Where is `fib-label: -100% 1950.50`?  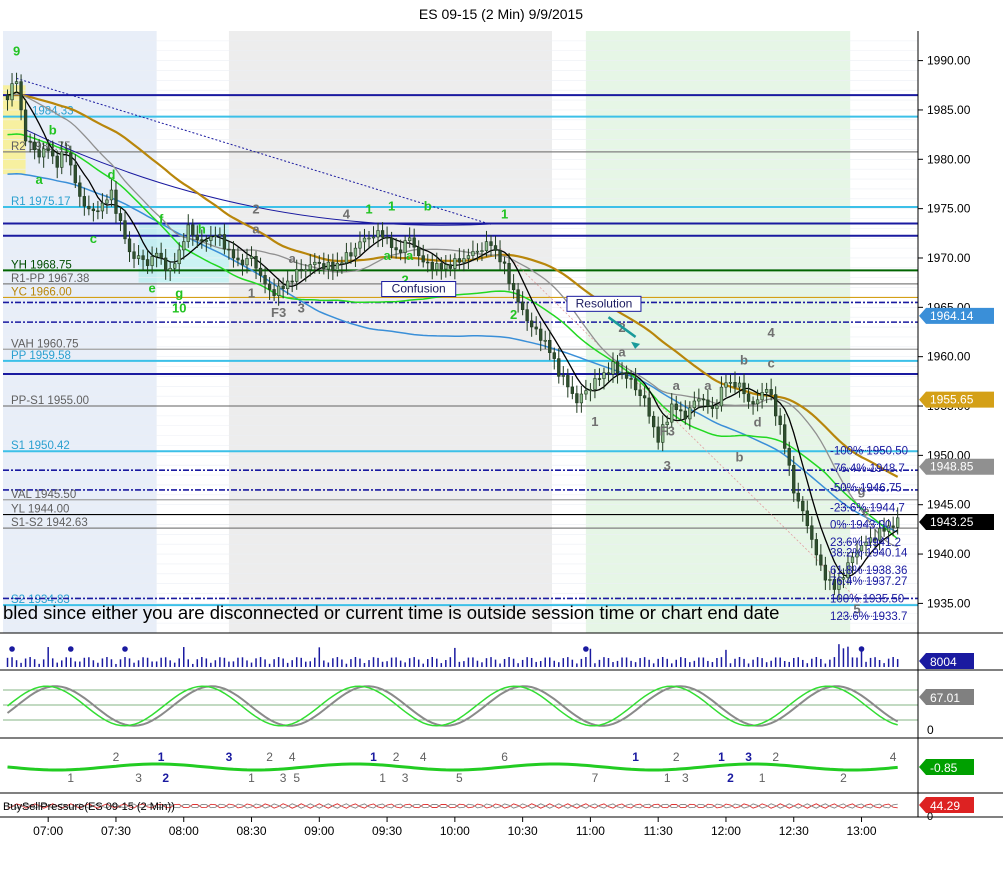
fib-label: -100% 1950.50 is located at coordinates (869, 451).